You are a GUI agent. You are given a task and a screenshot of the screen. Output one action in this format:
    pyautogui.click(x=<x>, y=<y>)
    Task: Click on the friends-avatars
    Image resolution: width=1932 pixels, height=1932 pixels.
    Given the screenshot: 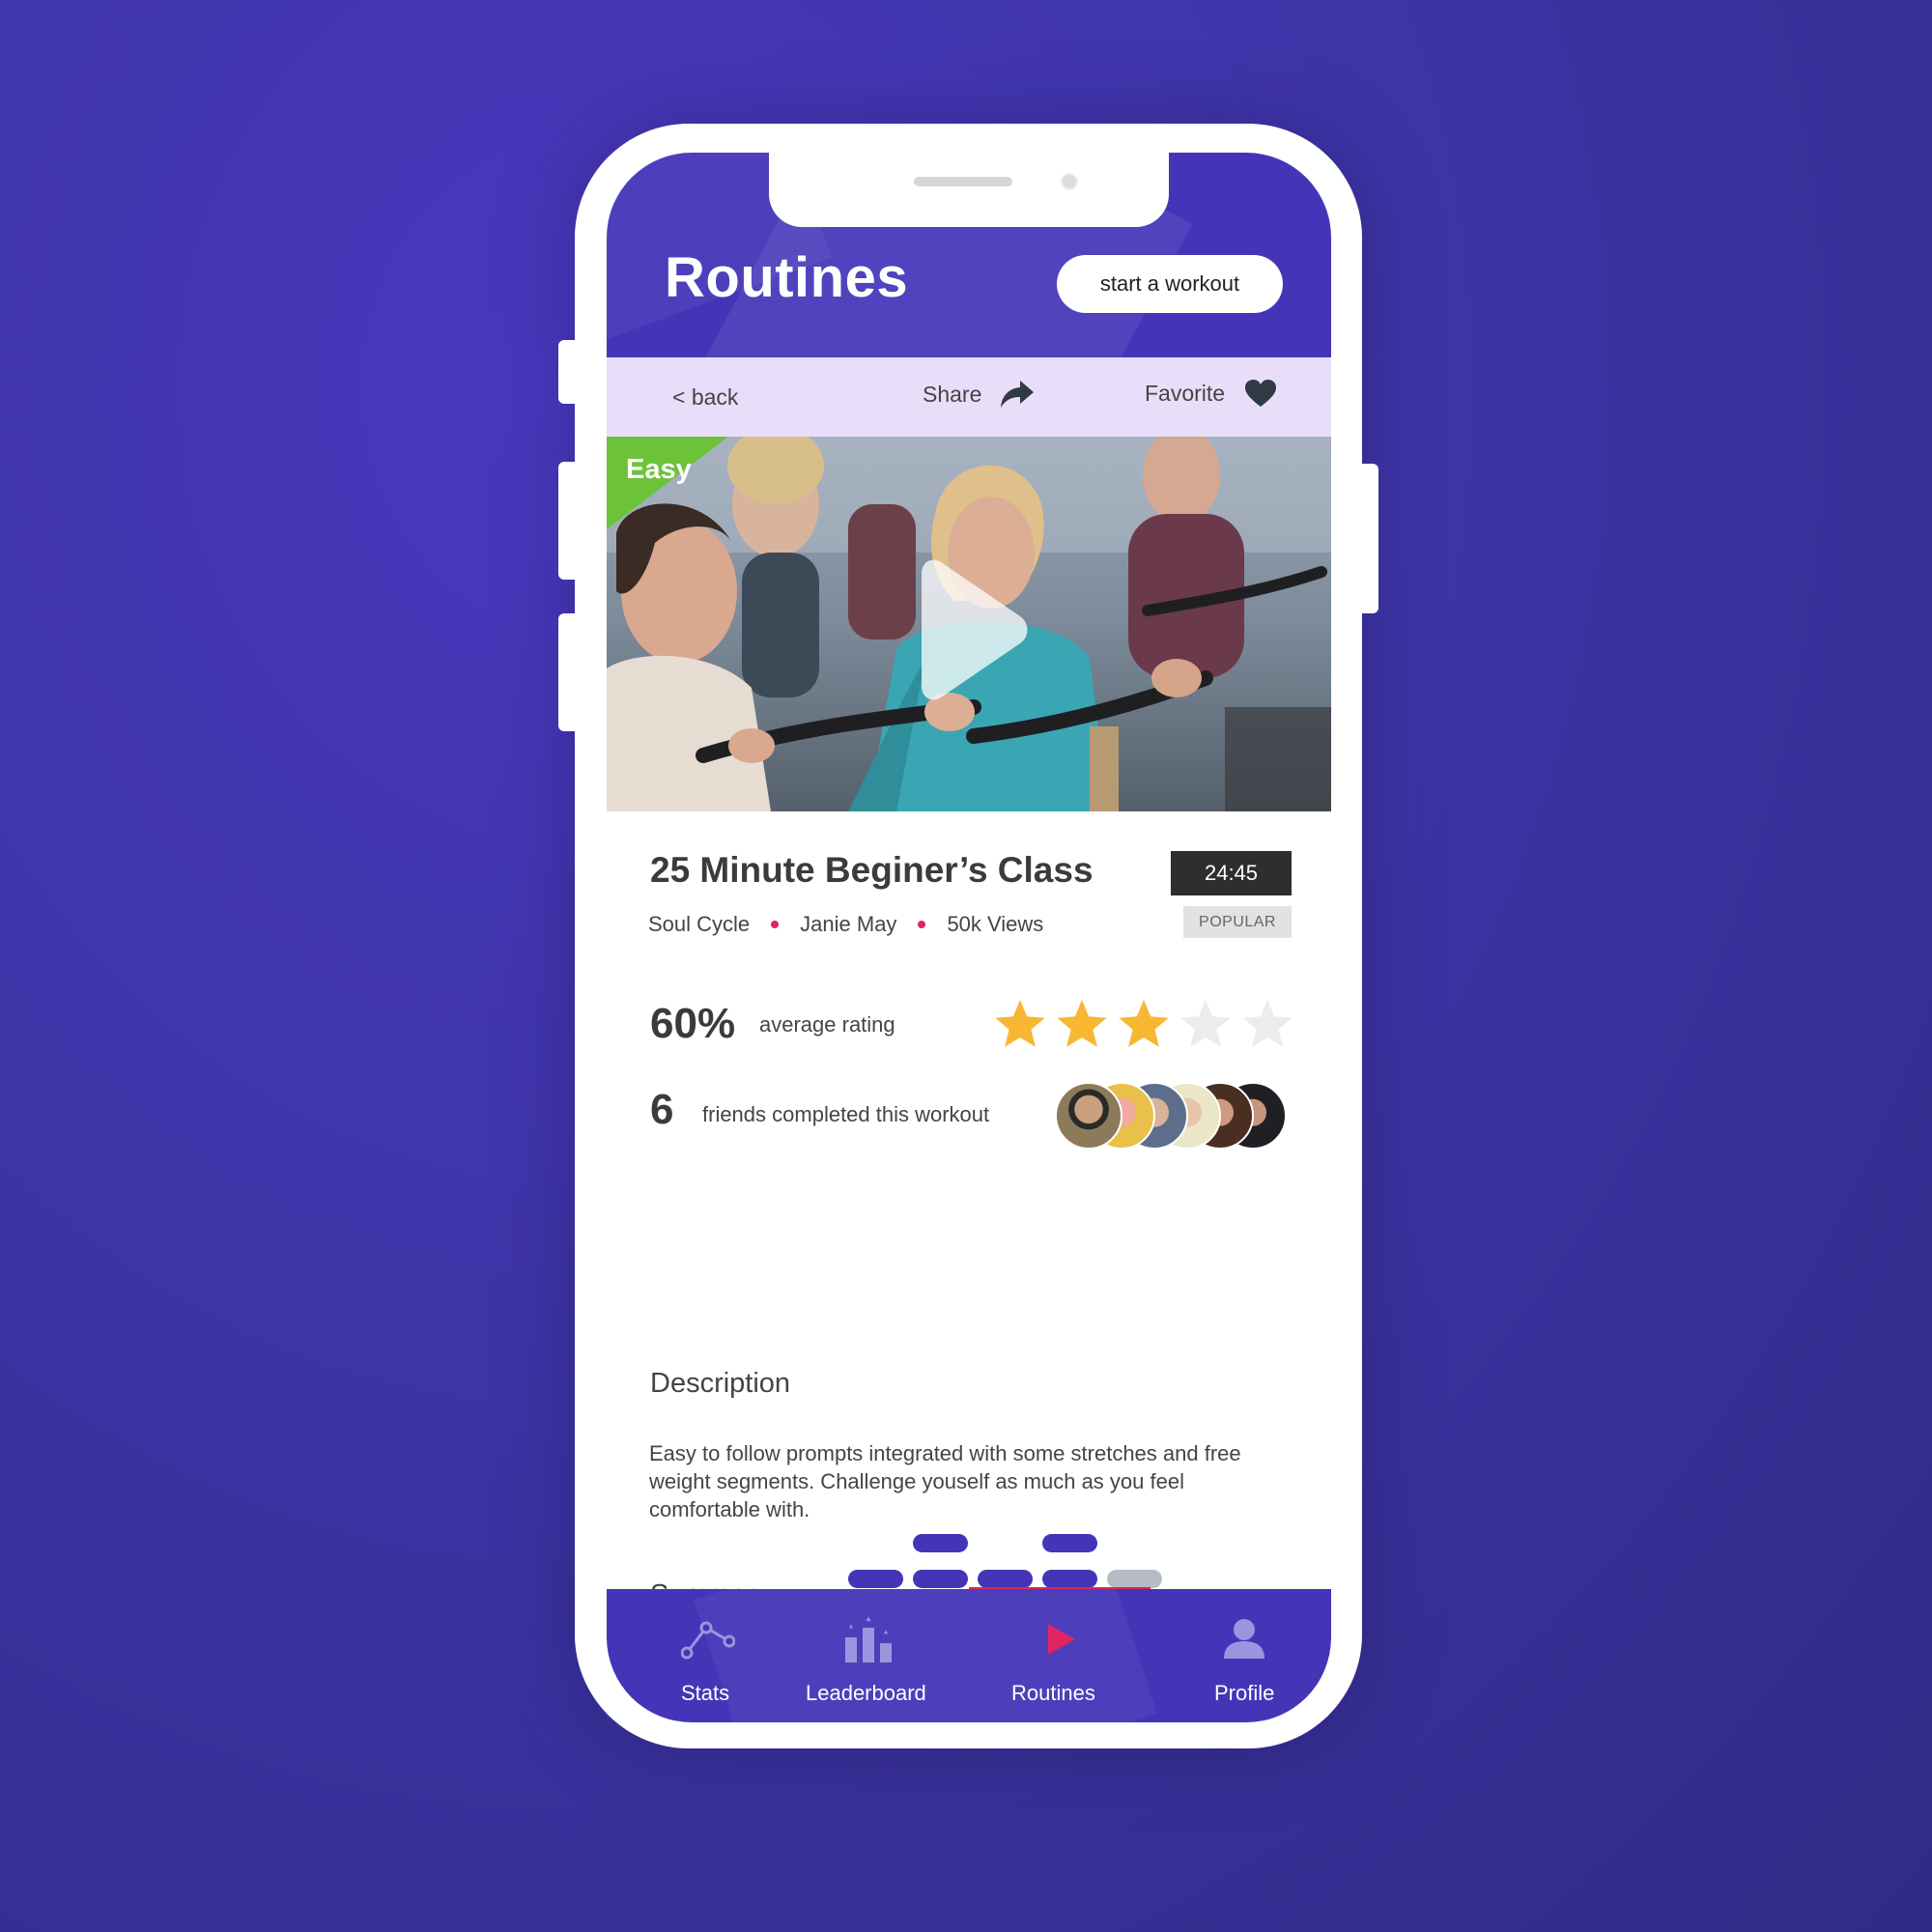 What is the action you would take?
    pyautogui.click(x=1180, y=1116)
    